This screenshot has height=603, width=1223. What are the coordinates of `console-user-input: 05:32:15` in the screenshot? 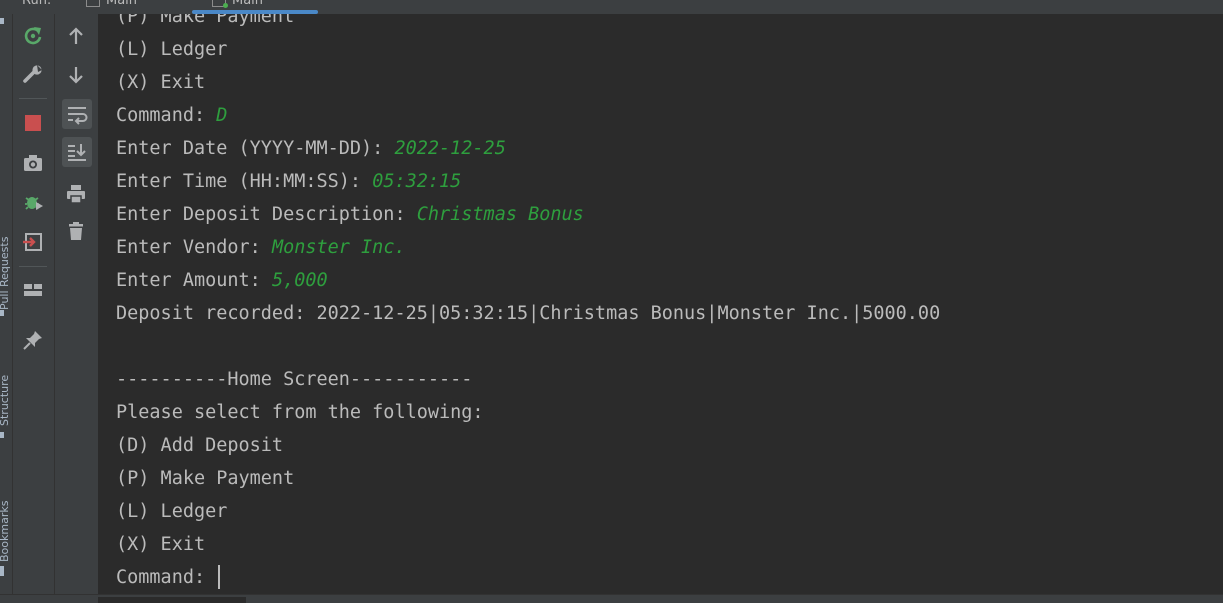 It's located at (417, 181).